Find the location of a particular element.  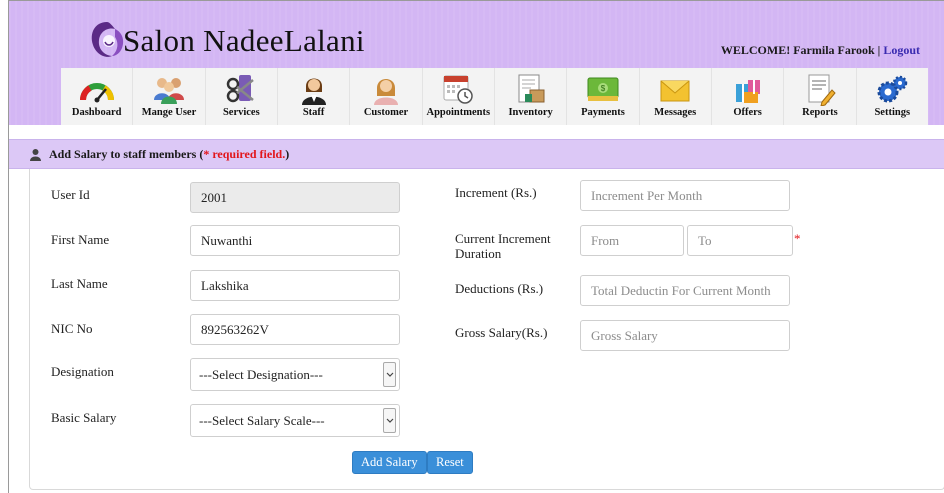

nav-item-payments: $ Payments is located at coordinates (603, 96).